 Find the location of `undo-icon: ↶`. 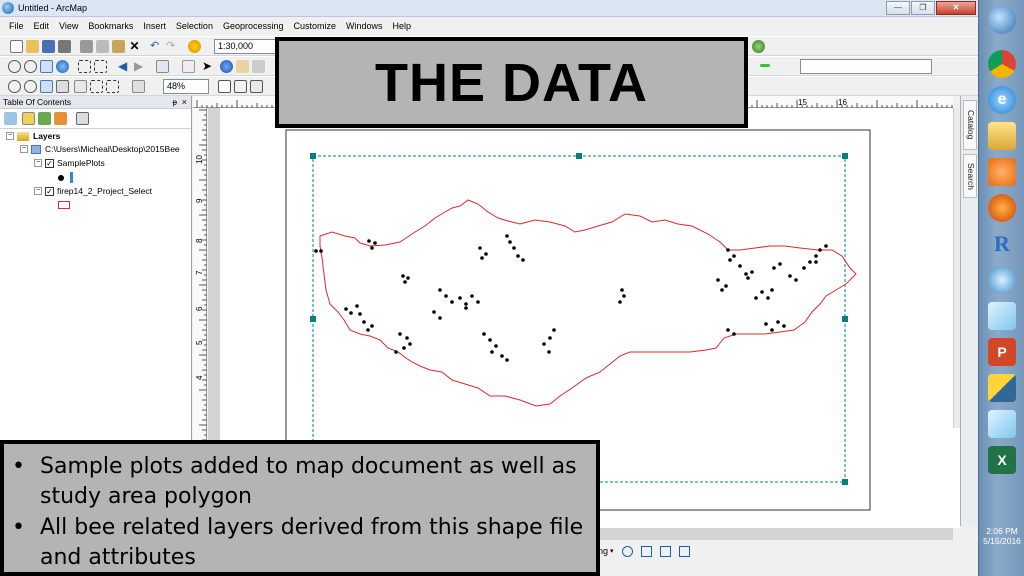

undo-icon: ↶ is located at coordinates (156, 46).